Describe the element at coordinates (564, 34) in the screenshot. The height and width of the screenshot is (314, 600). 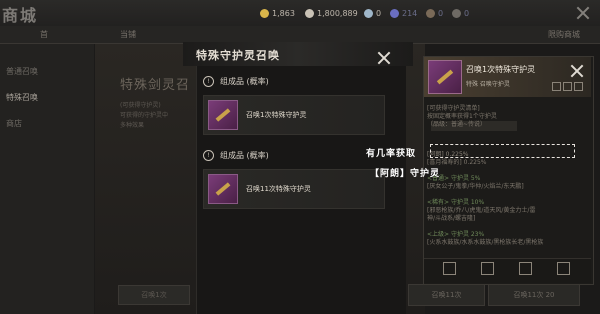
I see `tab-limited-store: 限购商城` at that location.